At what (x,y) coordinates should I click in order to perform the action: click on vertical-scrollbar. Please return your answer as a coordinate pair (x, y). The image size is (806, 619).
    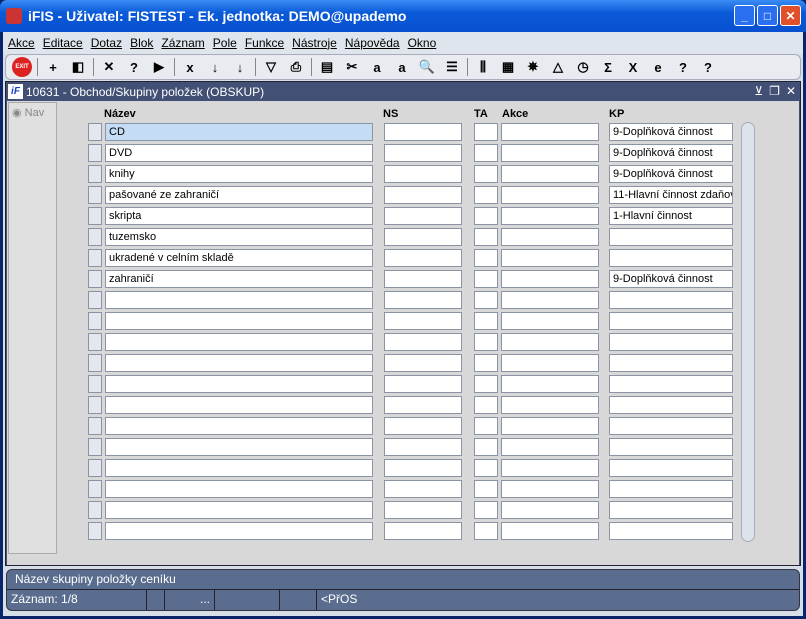
    Looking at the image, I should click on (748, 332).